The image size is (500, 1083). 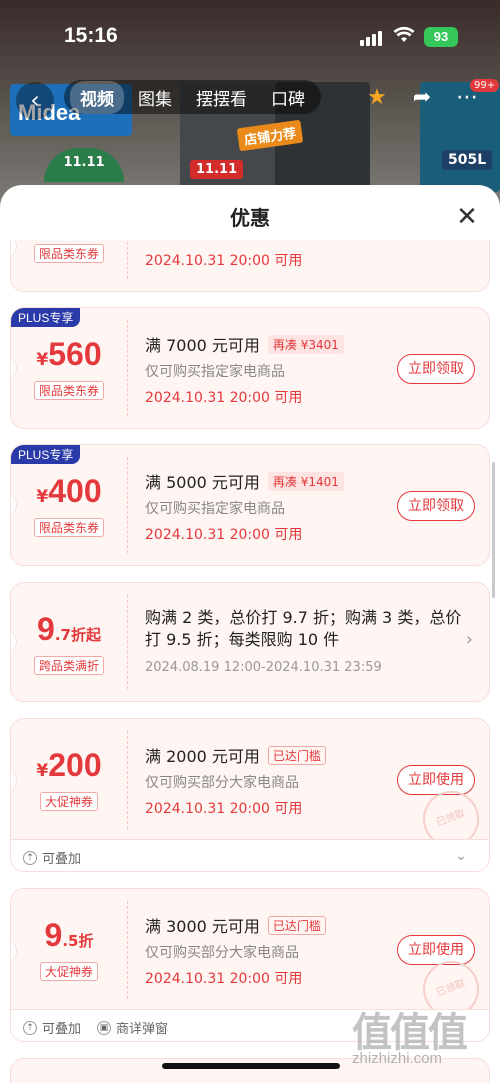 I want to click on sheet-title: 优惠, so click(x=250, y=218).